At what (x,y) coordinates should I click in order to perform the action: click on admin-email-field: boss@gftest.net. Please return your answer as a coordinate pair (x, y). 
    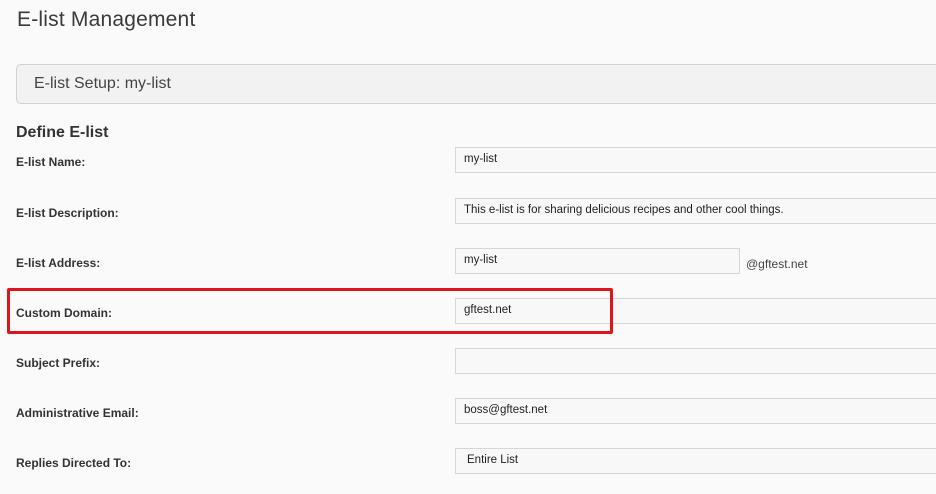
    Looking at the image, I should click on (695, 411).